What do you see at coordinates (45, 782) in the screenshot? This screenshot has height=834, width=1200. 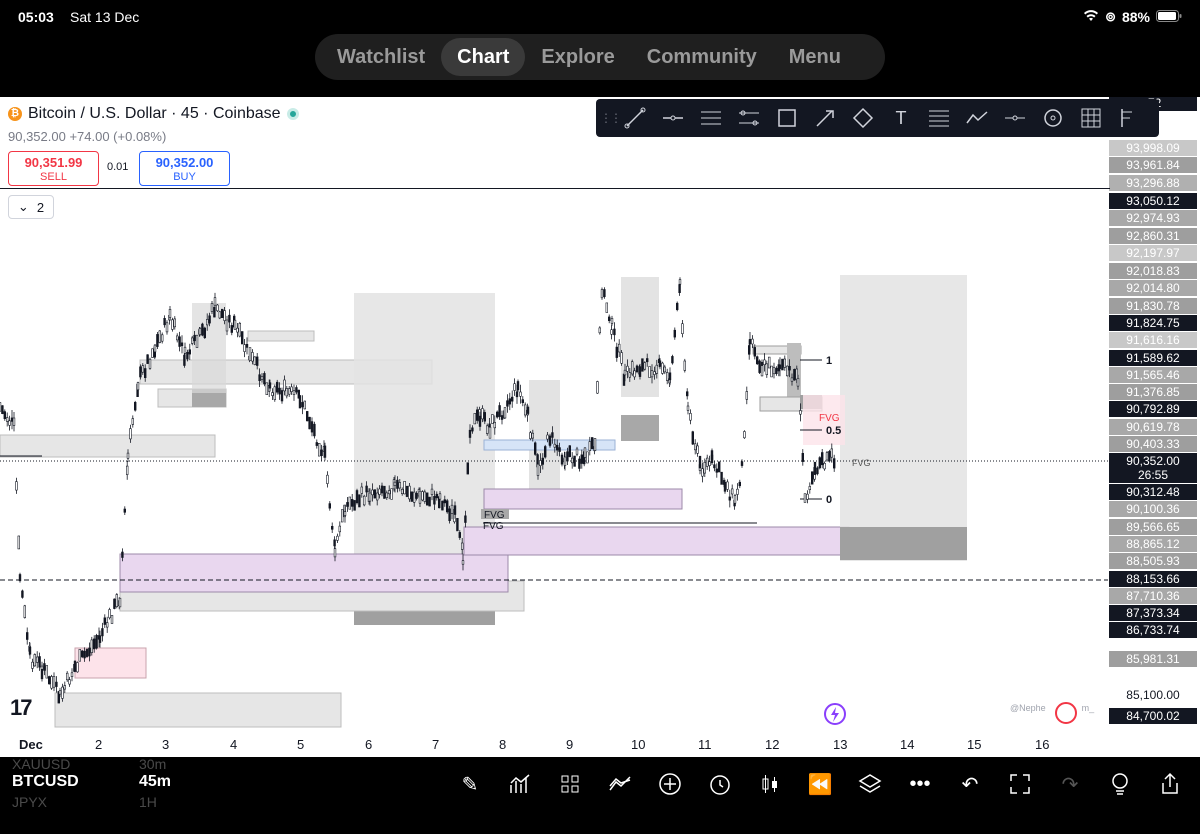 I see `symbol-picker: BTCUSD` at bounding box center [45, 782].